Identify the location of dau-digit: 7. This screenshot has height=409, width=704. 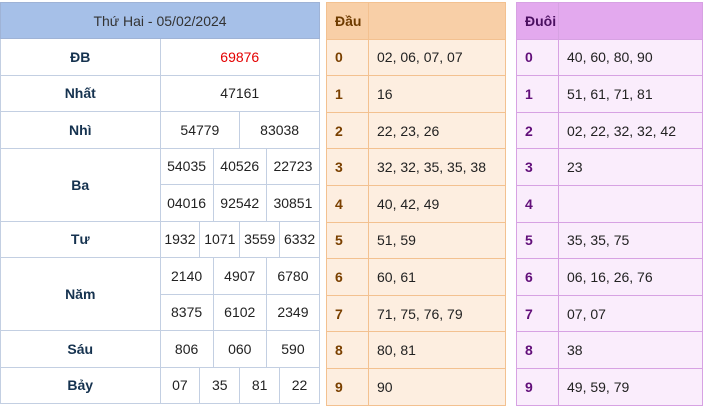
(347, 313).